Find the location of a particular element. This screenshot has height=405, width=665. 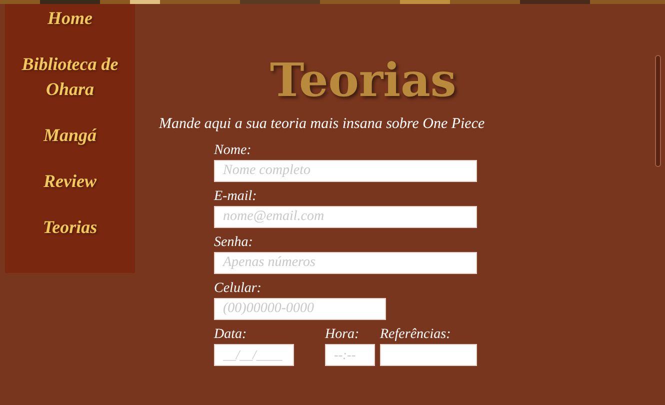

field-label: Senha: is located at coordinates (233, 243).